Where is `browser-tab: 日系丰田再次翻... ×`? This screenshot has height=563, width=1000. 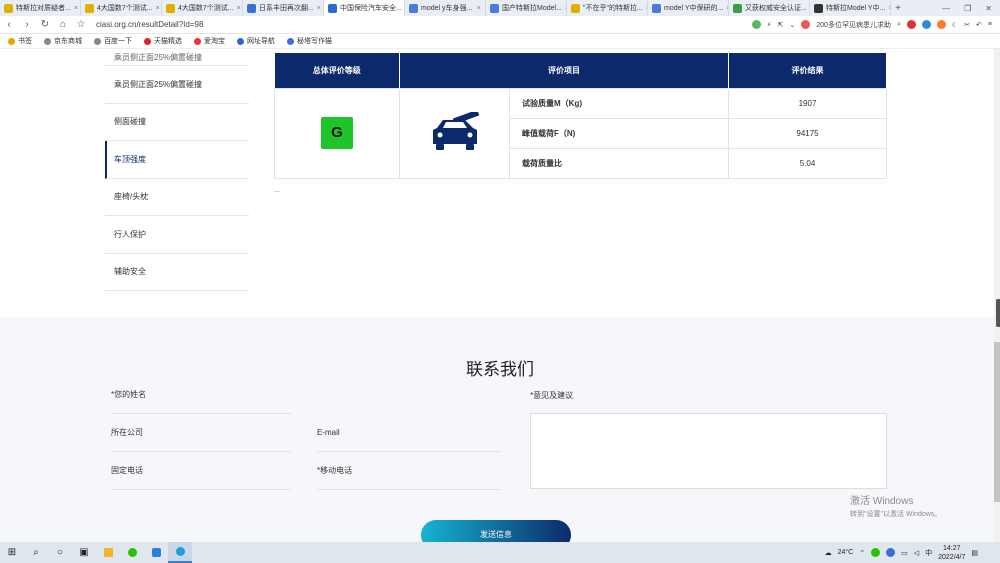
browser-tab: 日系丰田再次翻... × is located at coordinates (283, 8).